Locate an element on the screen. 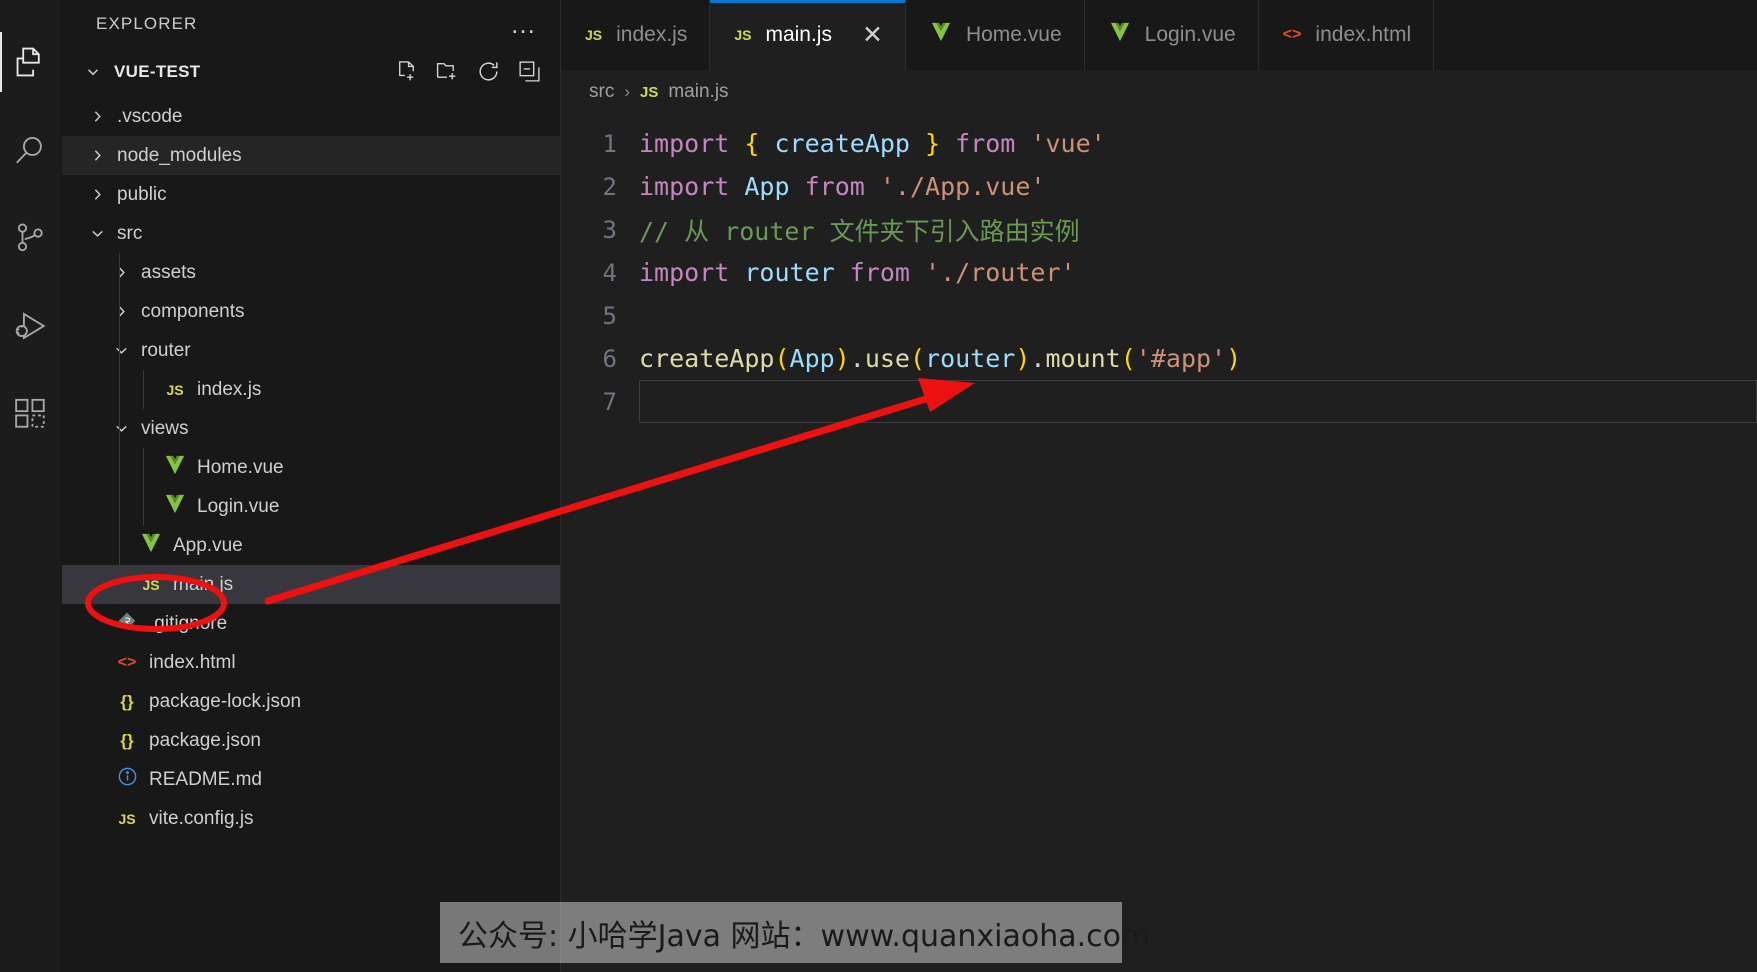  code-line: 4 import router from './router' is located at coordinates (1159, 272).